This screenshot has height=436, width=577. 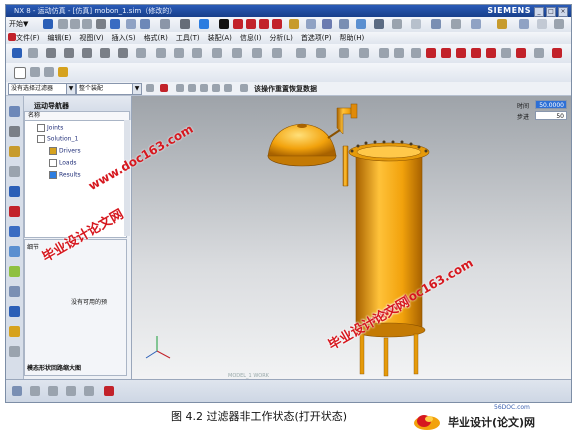 I want to click on stop-gray-icon, so click(x=416, y=53).